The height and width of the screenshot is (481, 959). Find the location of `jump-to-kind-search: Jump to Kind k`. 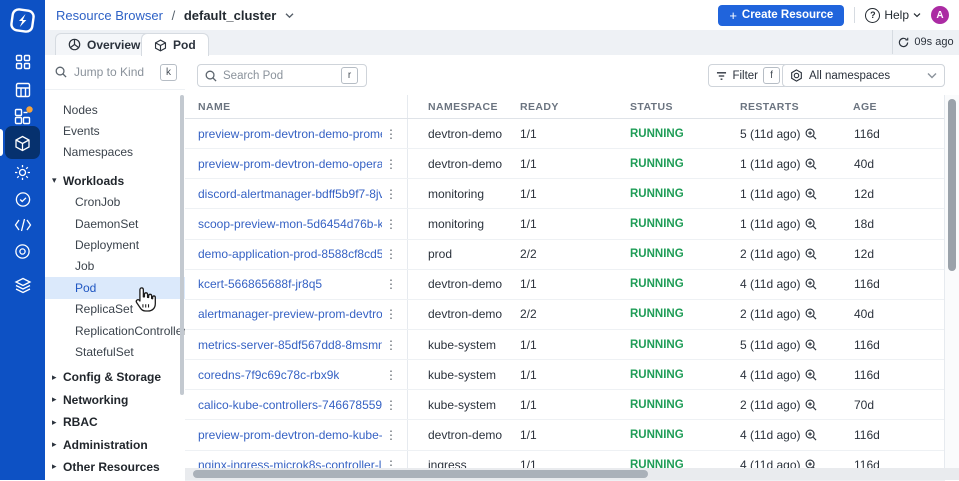

jump-to-kind-search: Jump to Kind k is located at coordinates (115, 72).